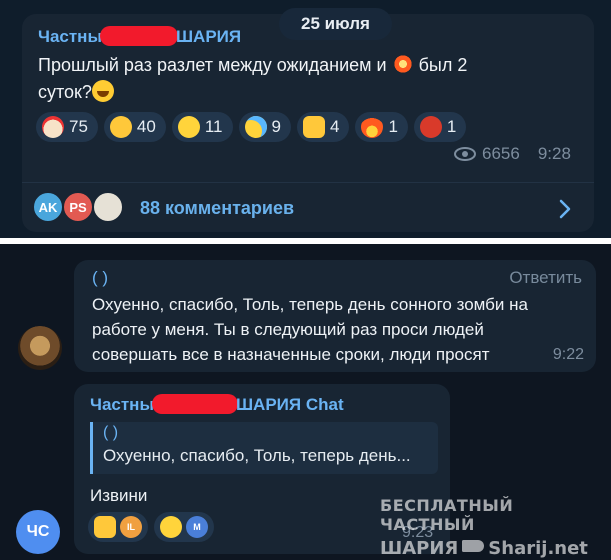  I want to click on watermark-line2: ШАРИЯ Sharij.net, so click(495, 548).